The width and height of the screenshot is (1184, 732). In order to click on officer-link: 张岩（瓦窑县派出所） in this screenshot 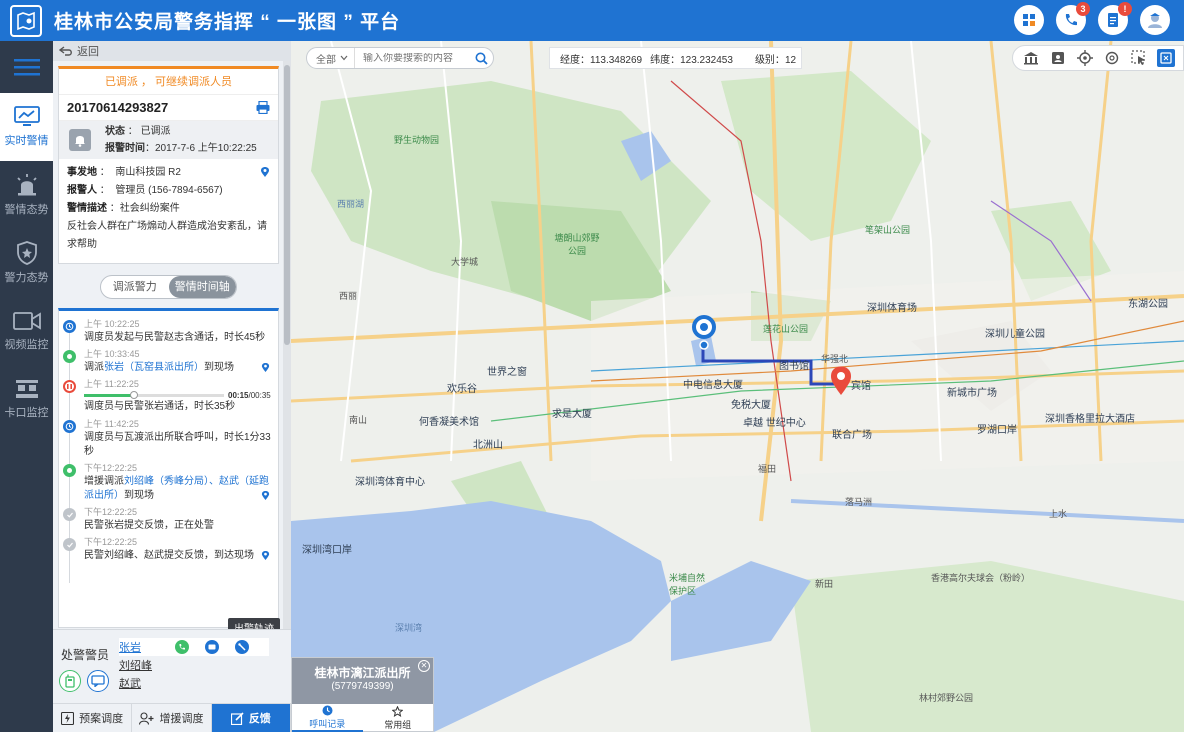, I will do `click(154, 367)`.